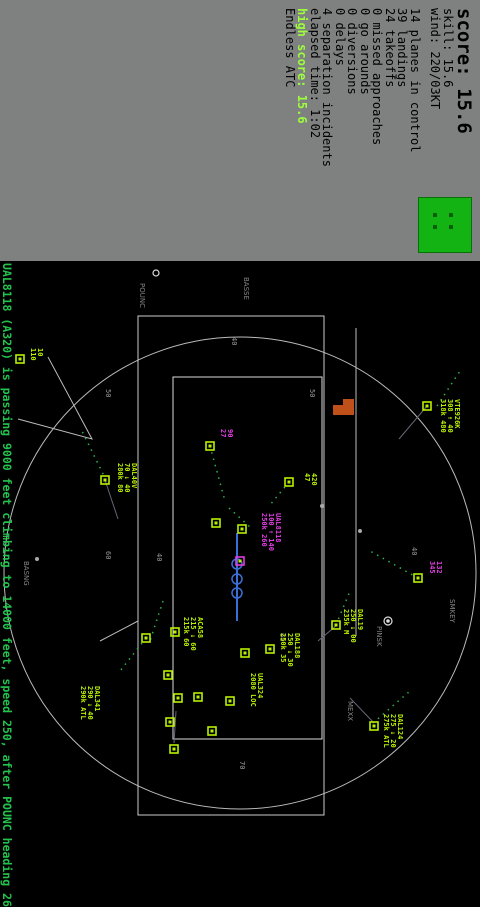  Describe the element at coordinates (377, 77) in the screenshot. I see `missed-approaches: 0 missed approaches` at that location.